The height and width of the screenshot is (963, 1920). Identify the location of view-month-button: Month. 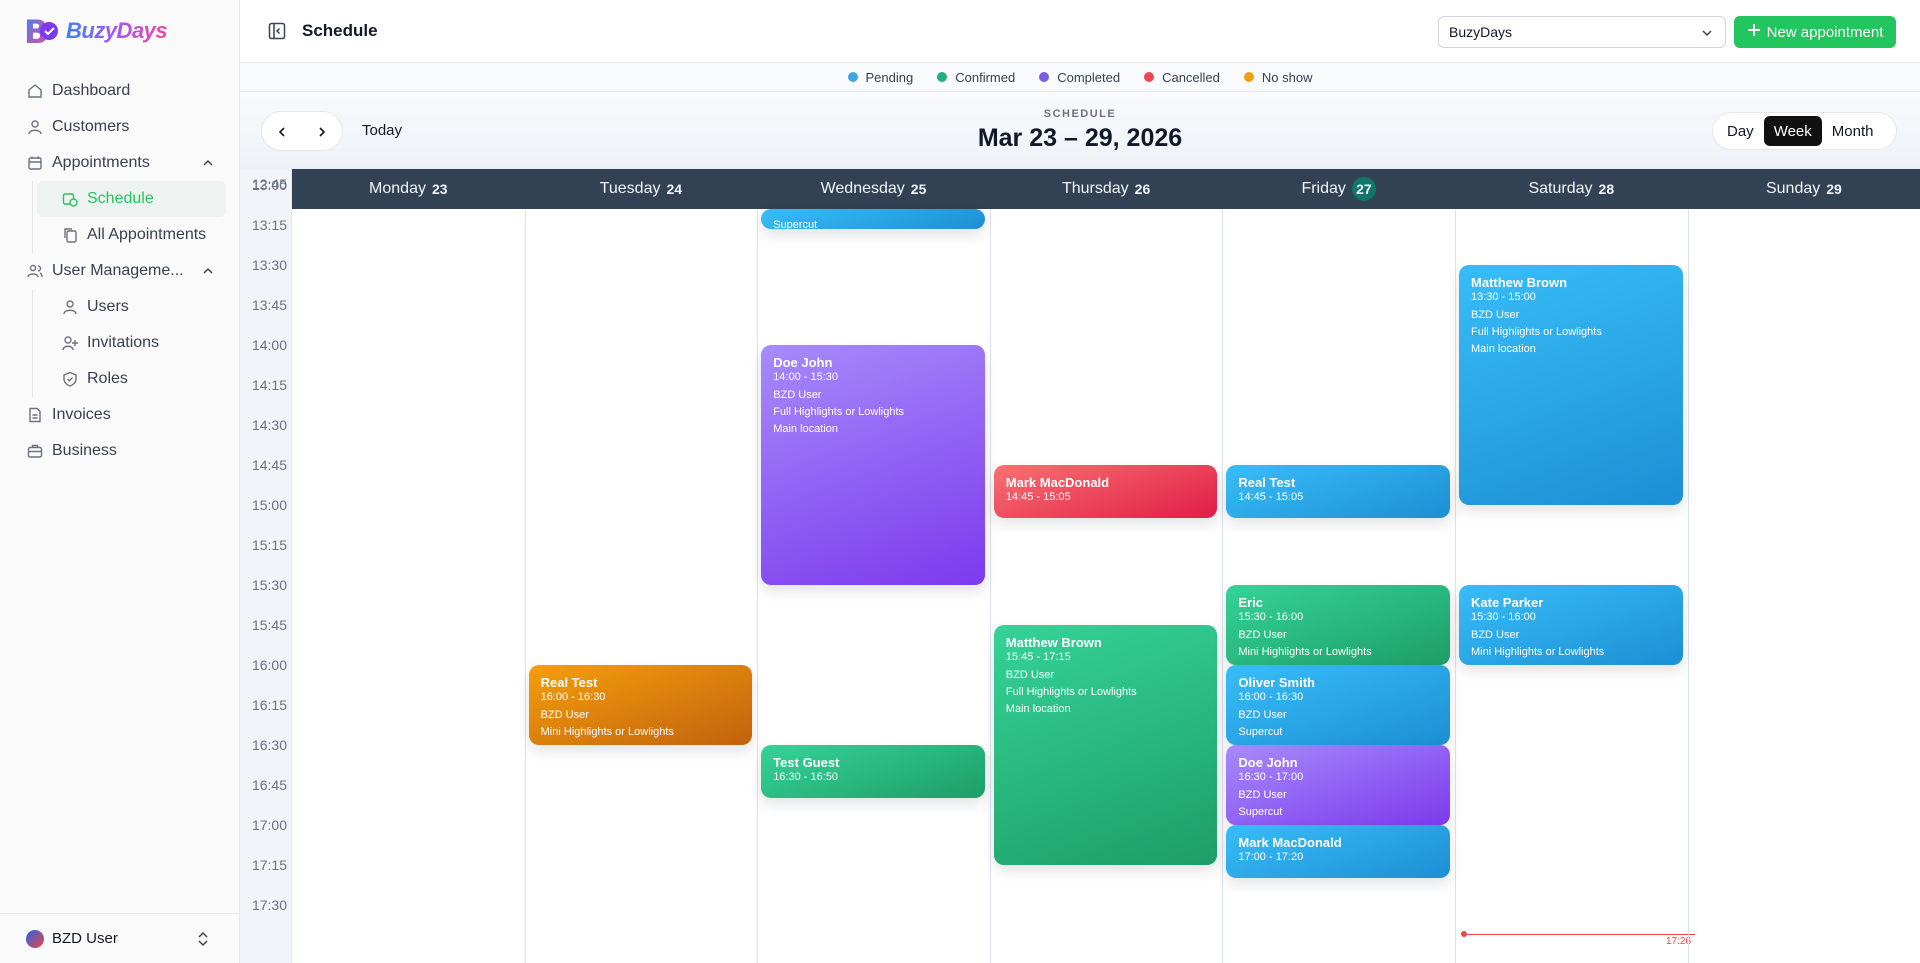
(1853, 131).